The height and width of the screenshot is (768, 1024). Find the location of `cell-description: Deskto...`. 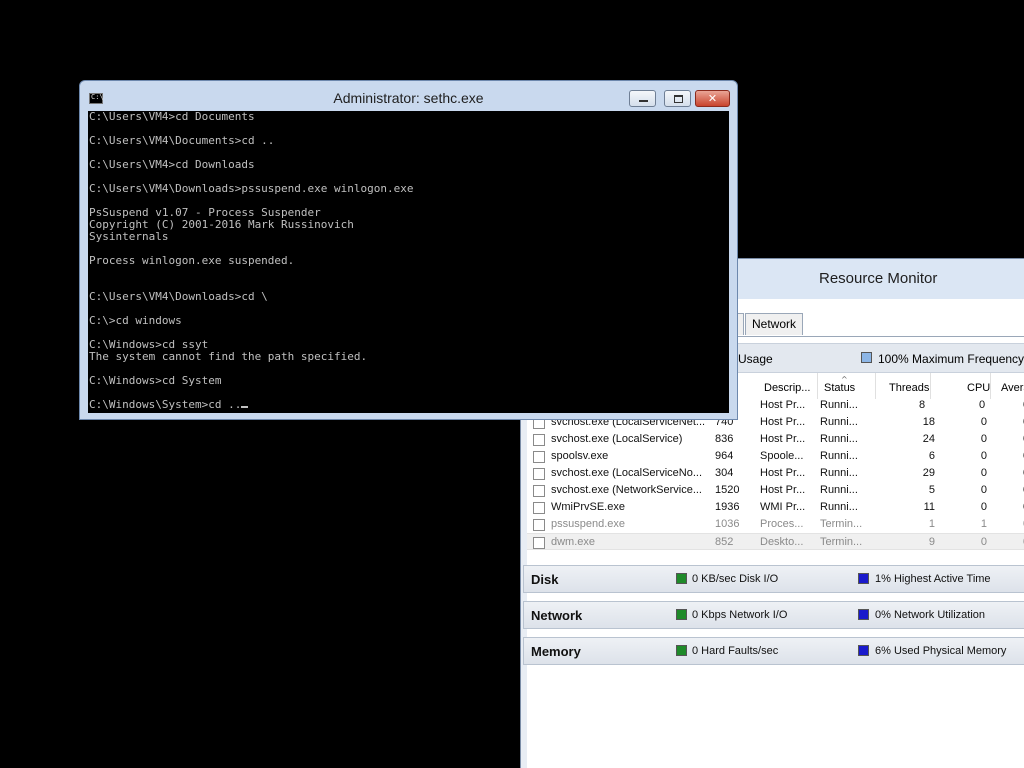

cell-description: Deskto... is located at coordinates (782, 542).